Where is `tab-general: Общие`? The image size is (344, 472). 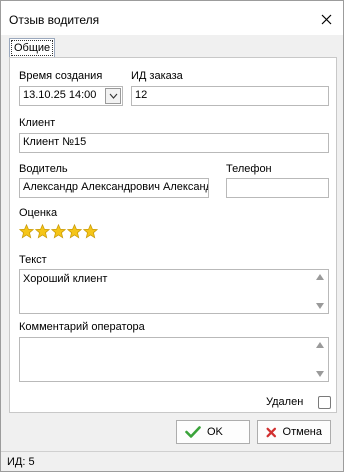
tab-general: Общие is located at coordinates (32, 48).